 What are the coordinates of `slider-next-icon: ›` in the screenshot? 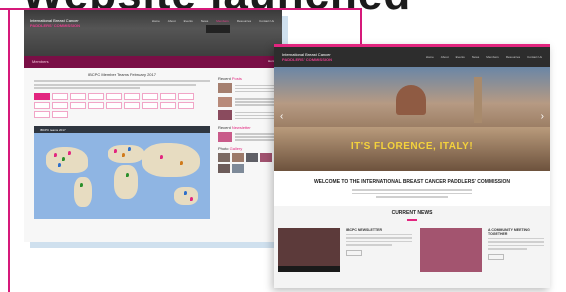 It's located at (542, 116).